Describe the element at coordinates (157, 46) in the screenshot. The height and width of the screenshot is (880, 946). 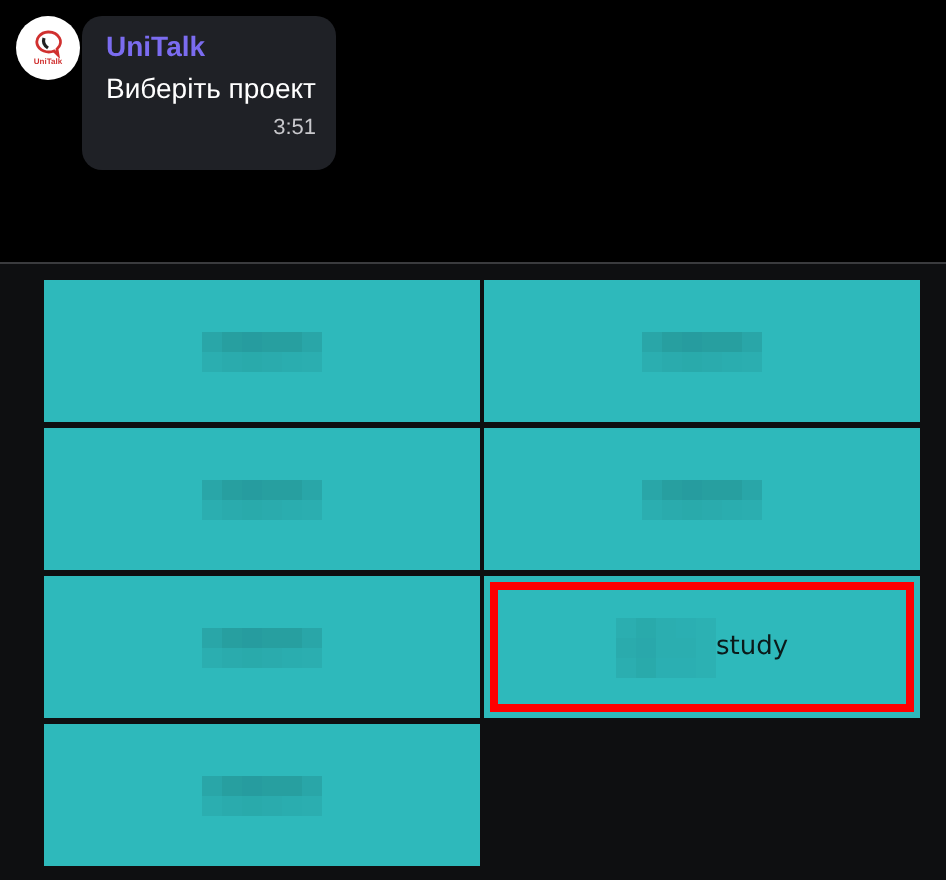
I see `sender-name: UniTalk` at that location.